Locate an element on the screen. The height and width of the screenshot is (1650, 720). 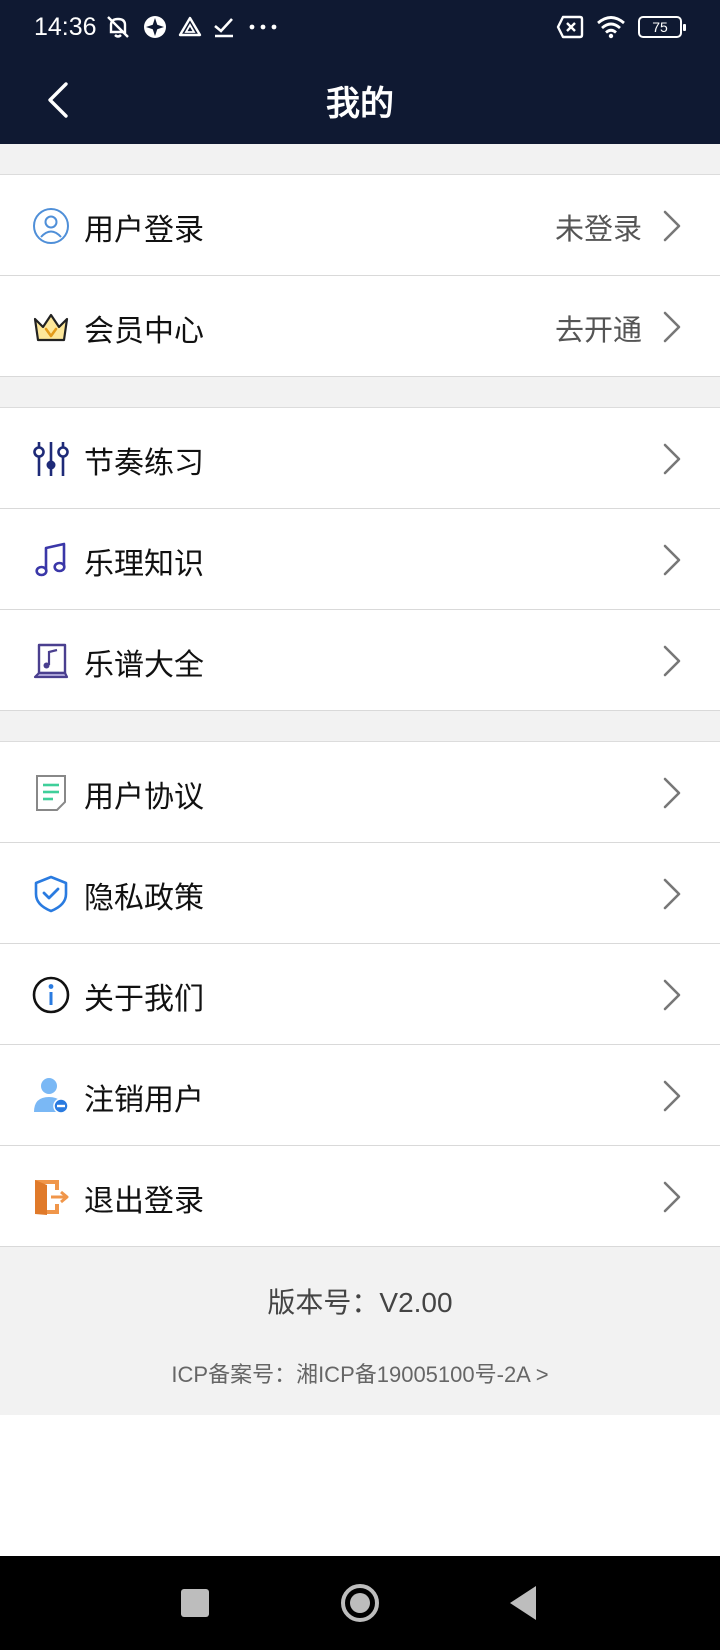
top-app-bar: 我的 is located at coordinates (360, 99).